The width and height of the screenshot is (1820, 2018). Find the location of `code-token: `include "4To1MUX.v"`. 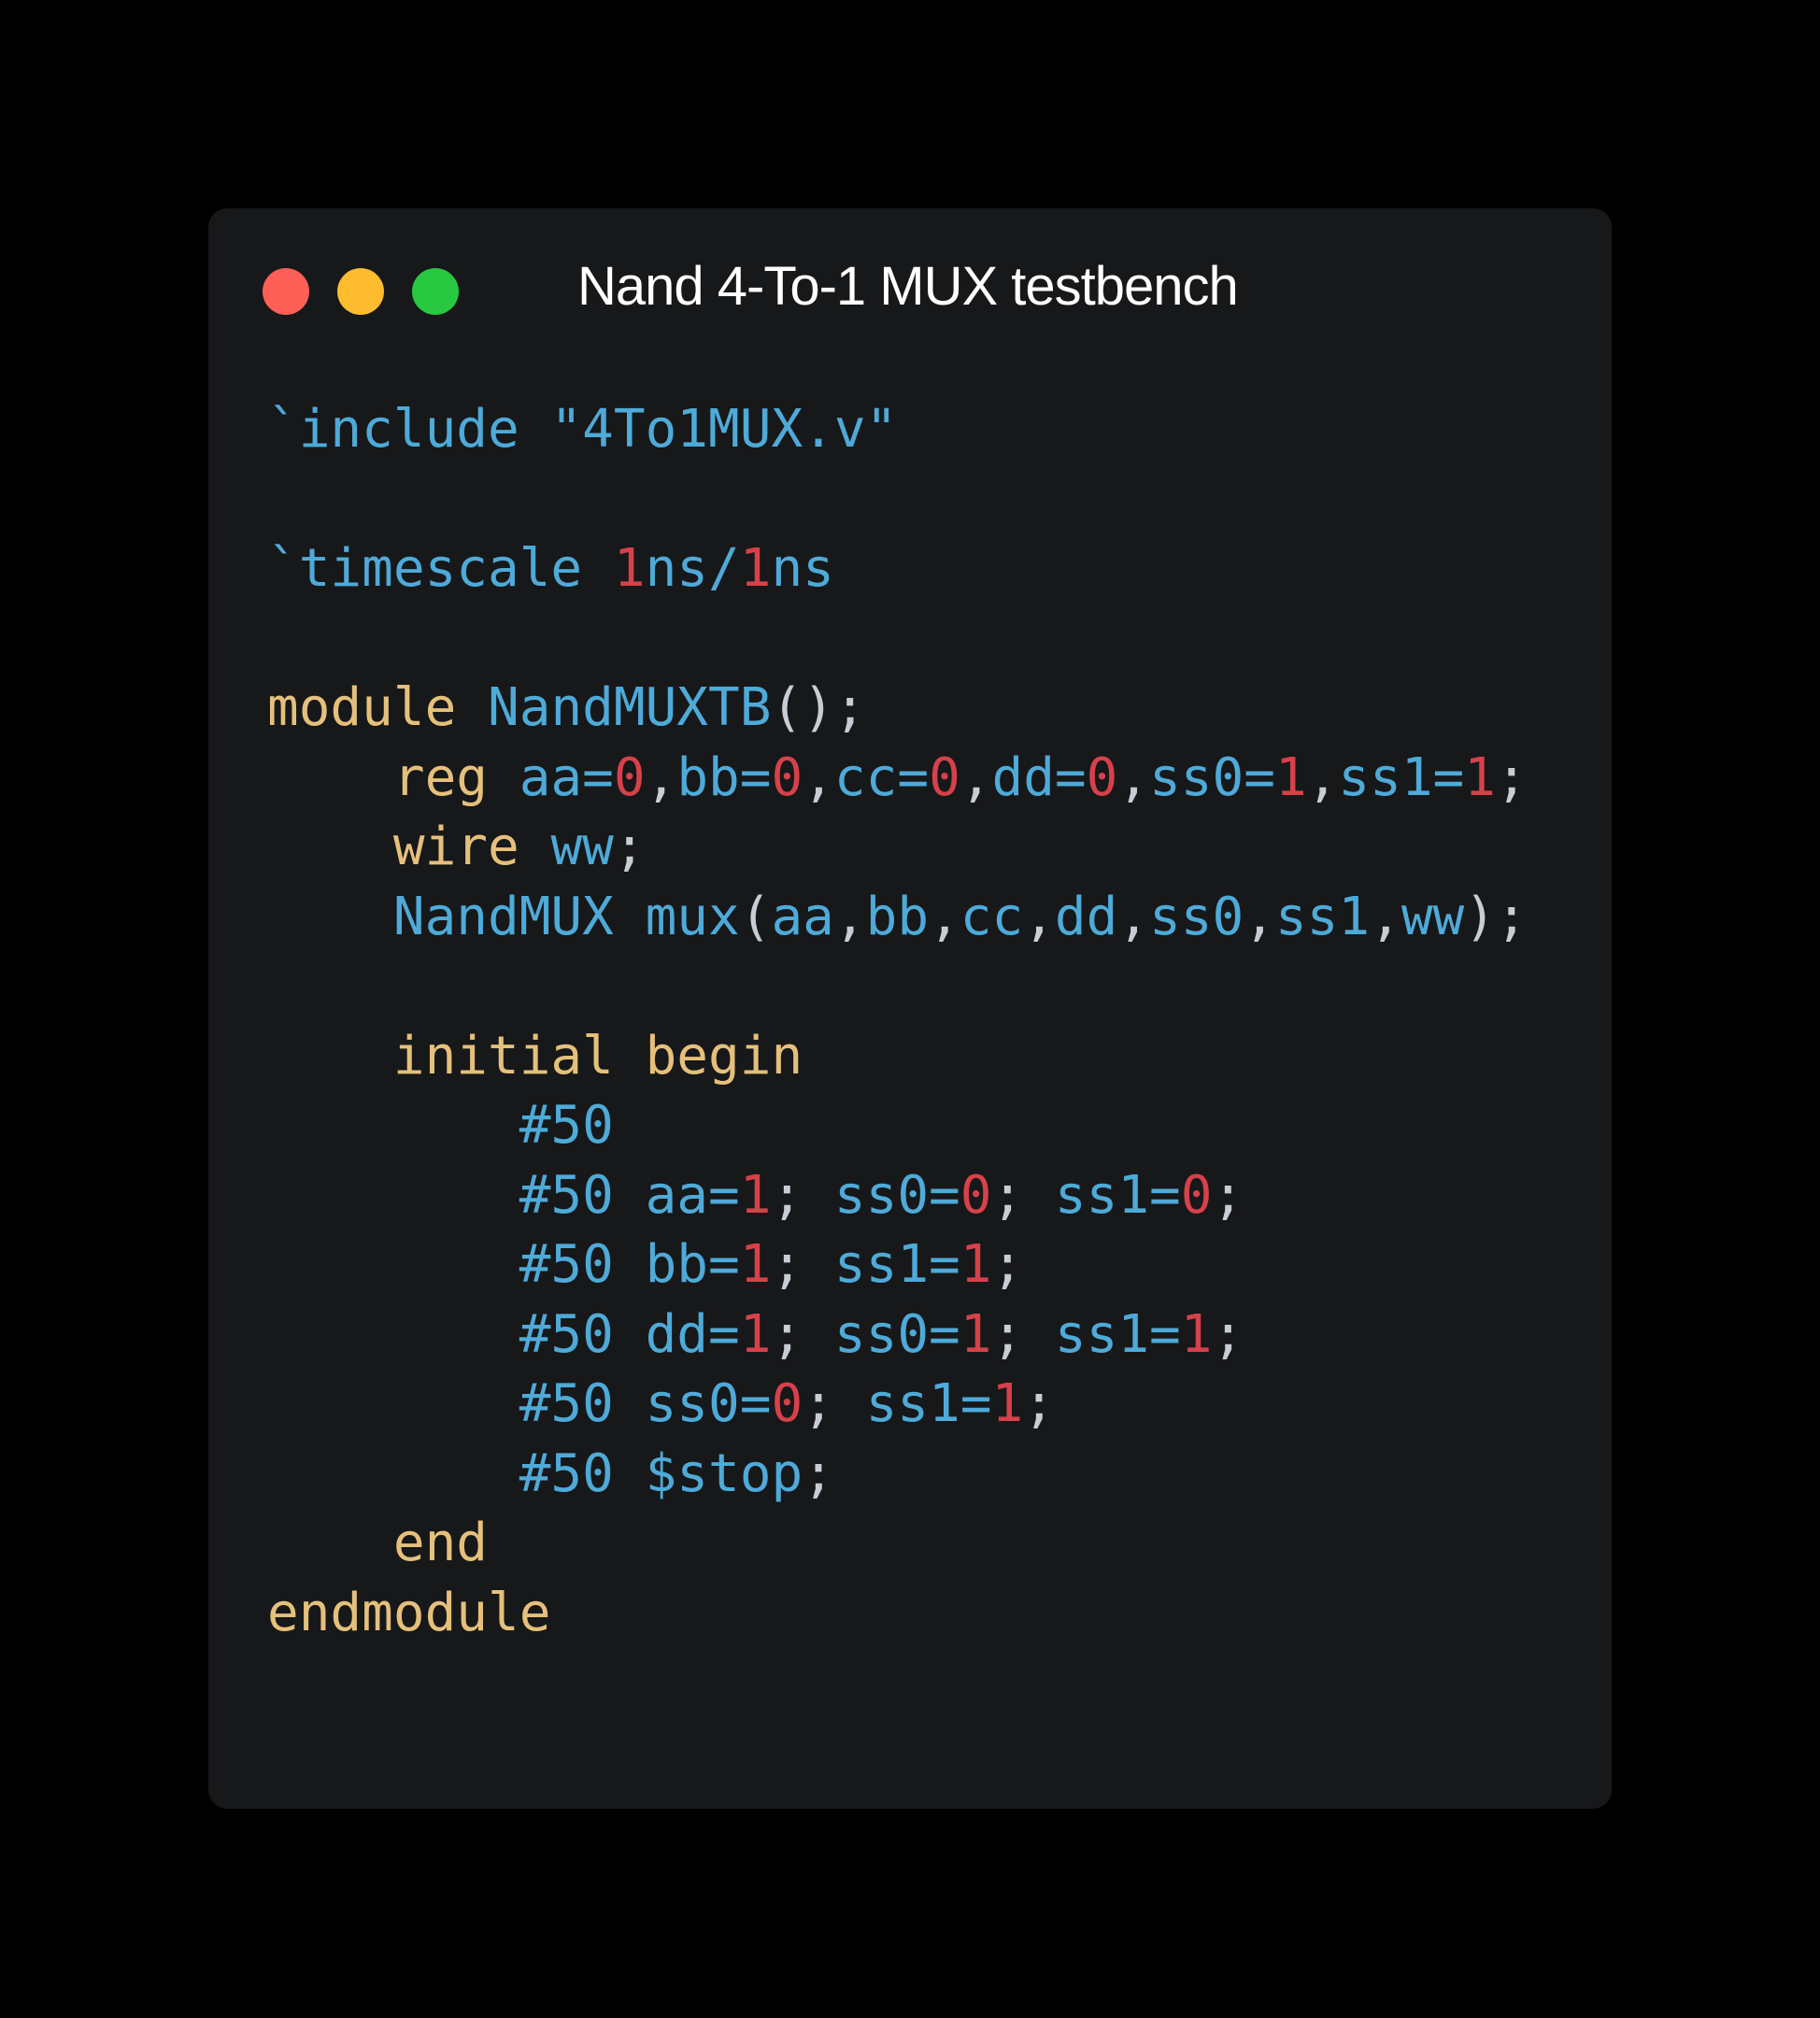

code-token: `include "4To1MUX.v" is located at coordinates (582, 429).